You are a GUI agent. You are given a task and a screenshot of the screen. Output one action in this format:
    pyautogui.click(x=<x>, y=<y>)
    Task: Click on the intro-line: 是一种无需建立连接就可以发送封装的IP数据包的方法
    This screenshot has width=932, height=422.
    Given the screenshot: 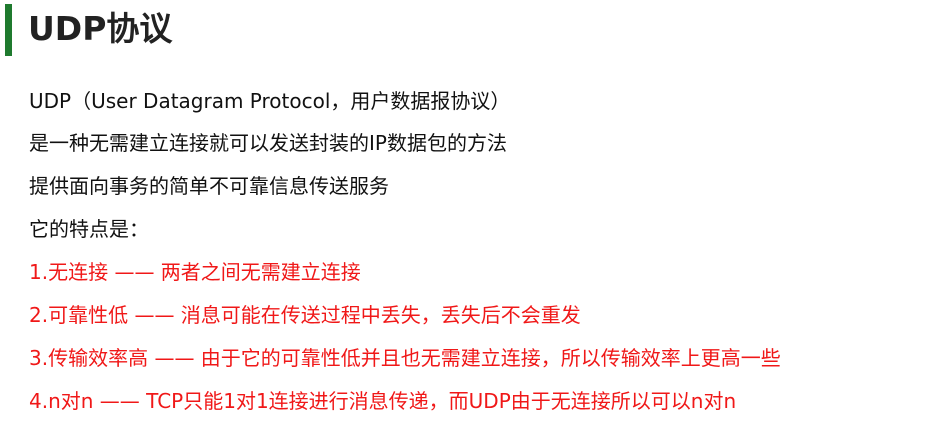 What is the action you would take?
    pyautogui.click(x=268, y=143)
    